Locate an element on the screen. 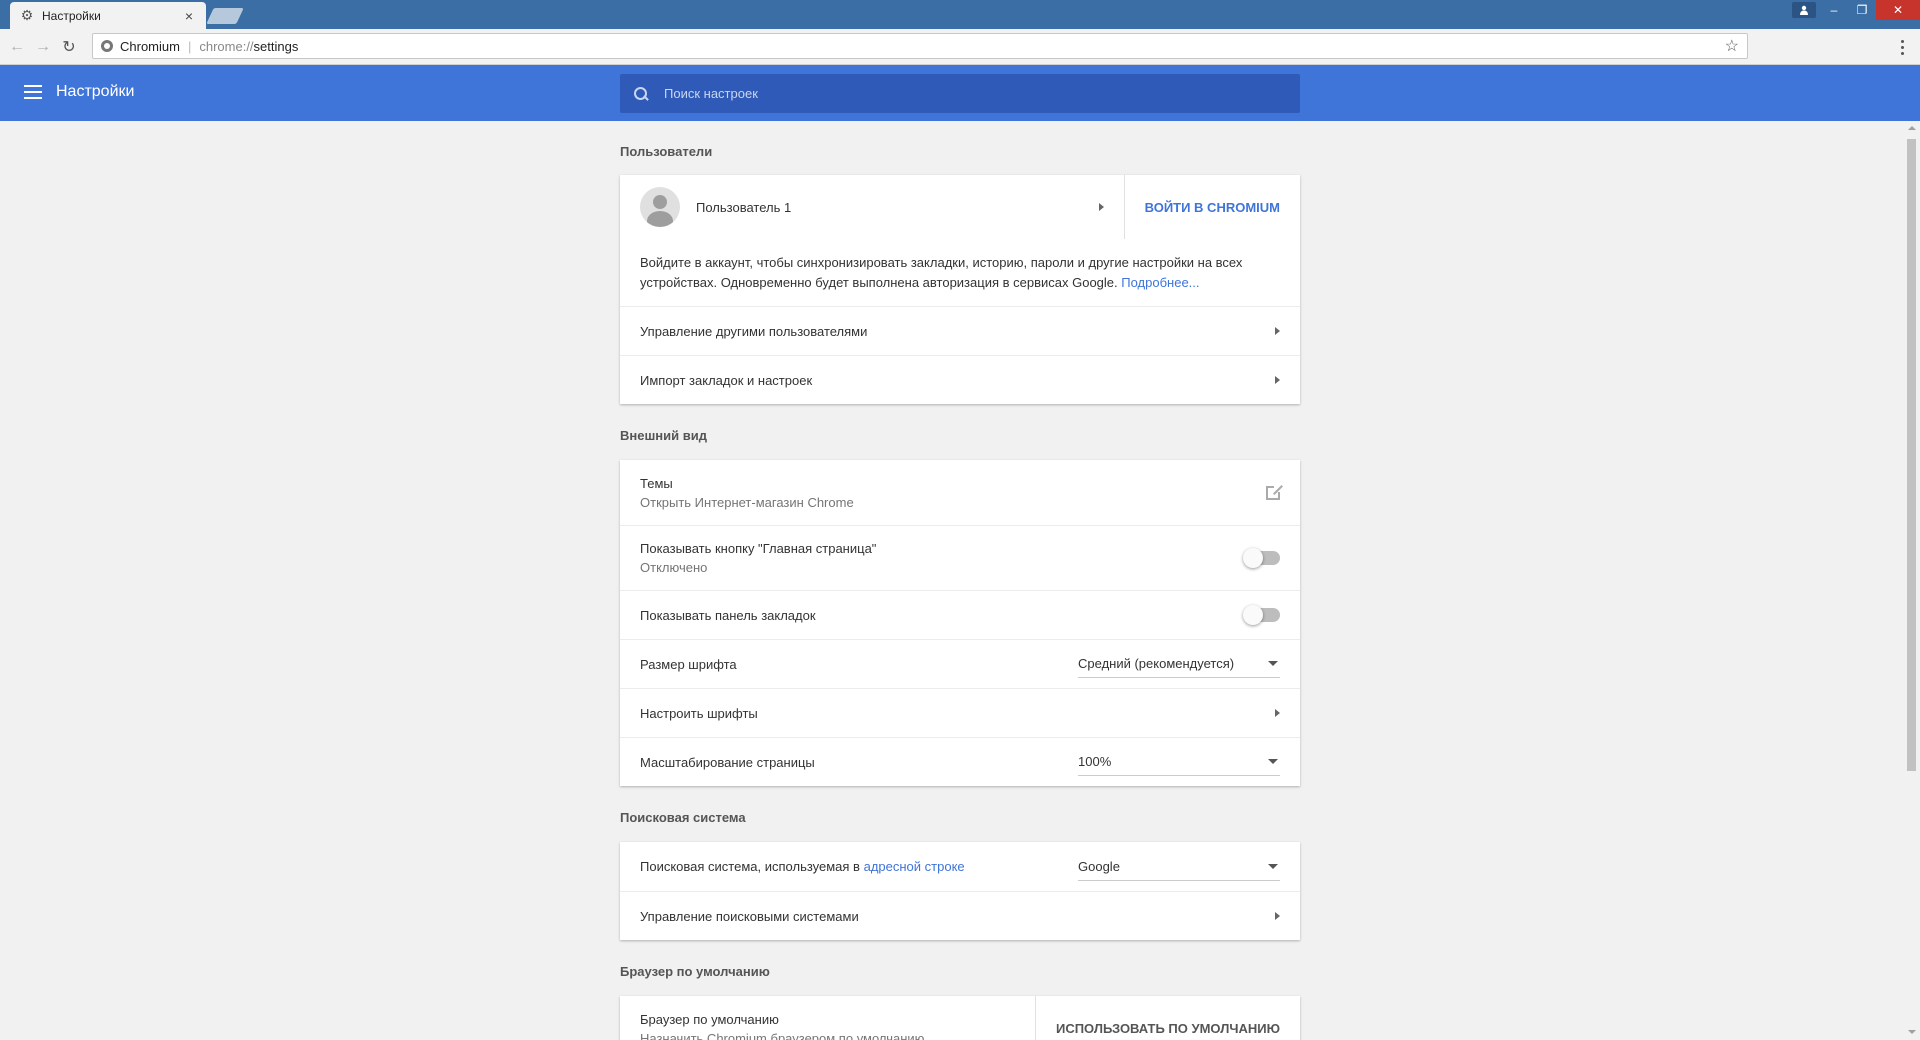 Image resolution: width=1920 pixels, height=1040 pixels. bookmarks-bar-row: Показывать панель закладок is located at coordinates (960, 614).